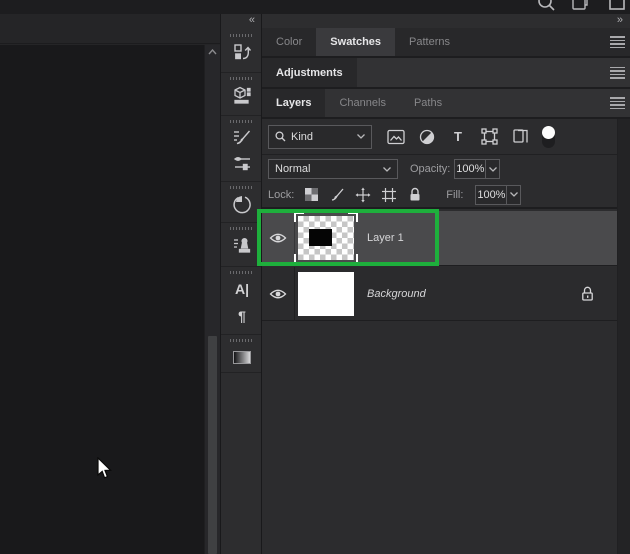 The width and height of the screenshot is (630, 554). What do you see at coordinates (289, 42) in the screenshot?
I see `tab-color: Color` at bounding box center [289, 42].